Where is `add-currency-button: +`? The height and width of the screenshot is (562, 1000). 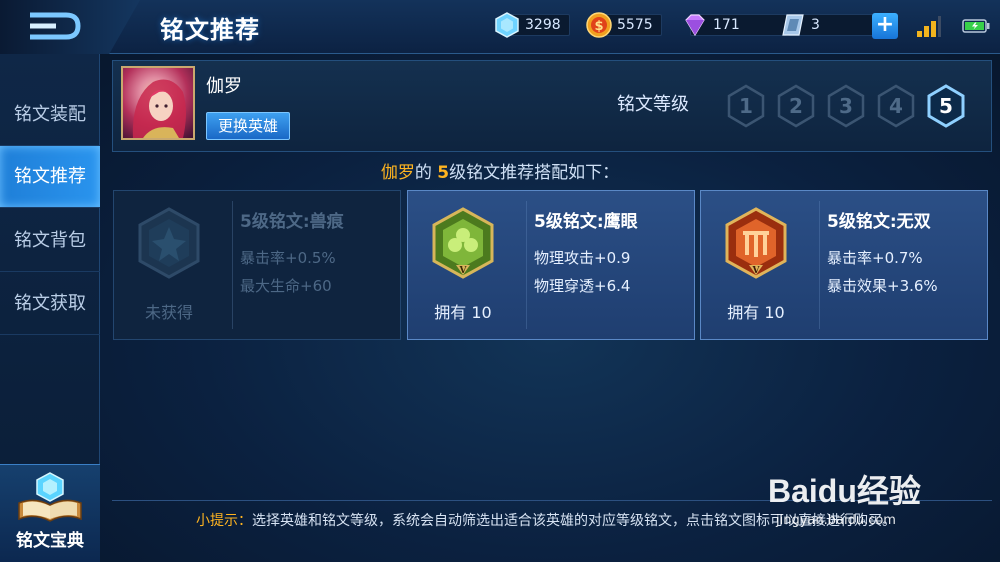 add-currency-button: + is located at coordinates (885, 26).